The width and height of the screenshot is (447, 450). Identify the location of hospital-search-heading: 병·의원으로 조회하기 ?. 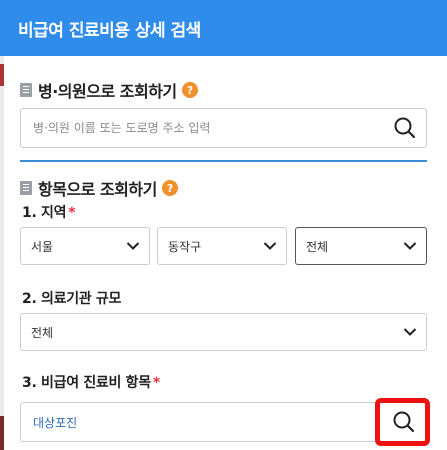
(109, 90).